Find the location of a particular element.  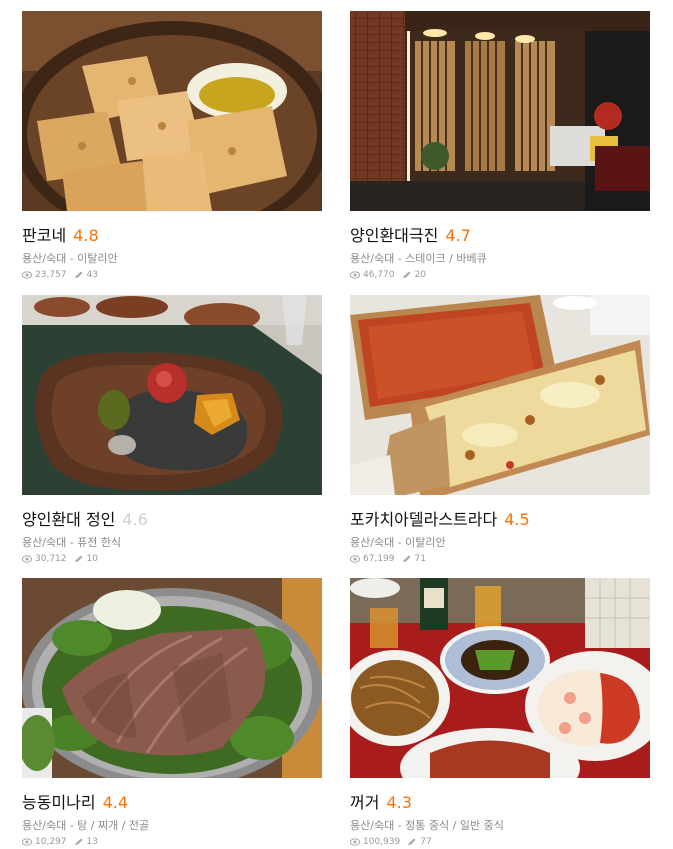

view-count: 100,939 is located at coordinates (382, 842).